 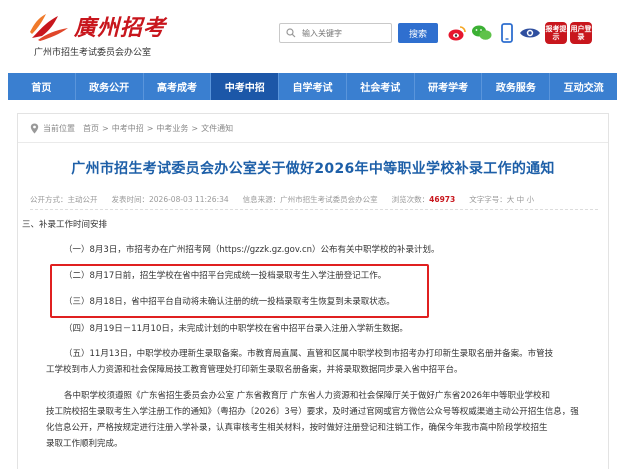 I want to click on meta-divider, so click(x=314, y=209).